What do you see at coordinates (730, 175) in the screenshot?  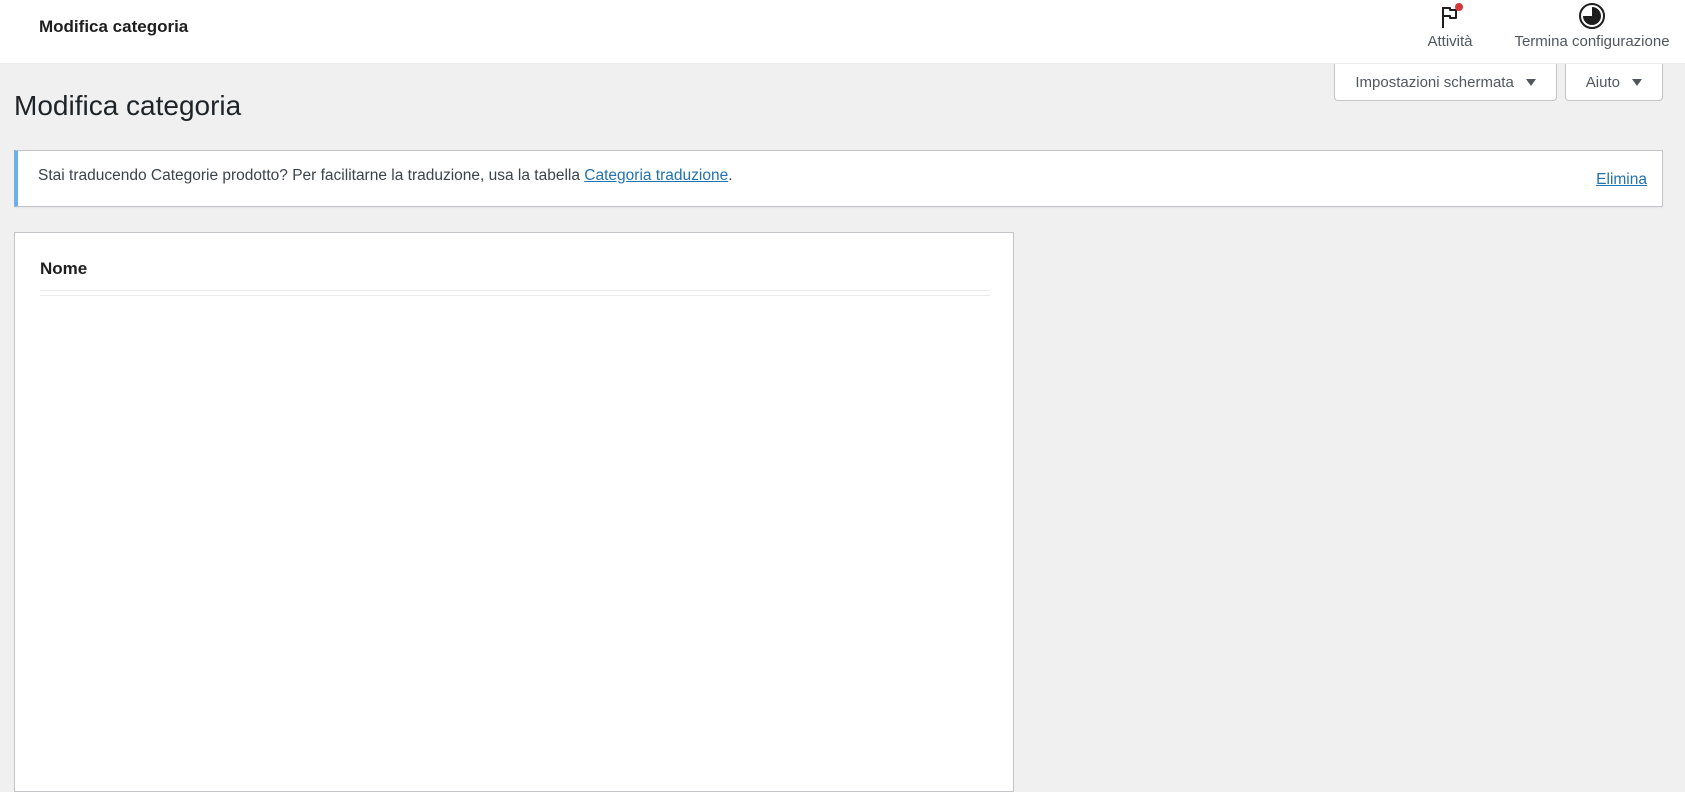 I see `notice-period: .` at bounding box center [730, 175].